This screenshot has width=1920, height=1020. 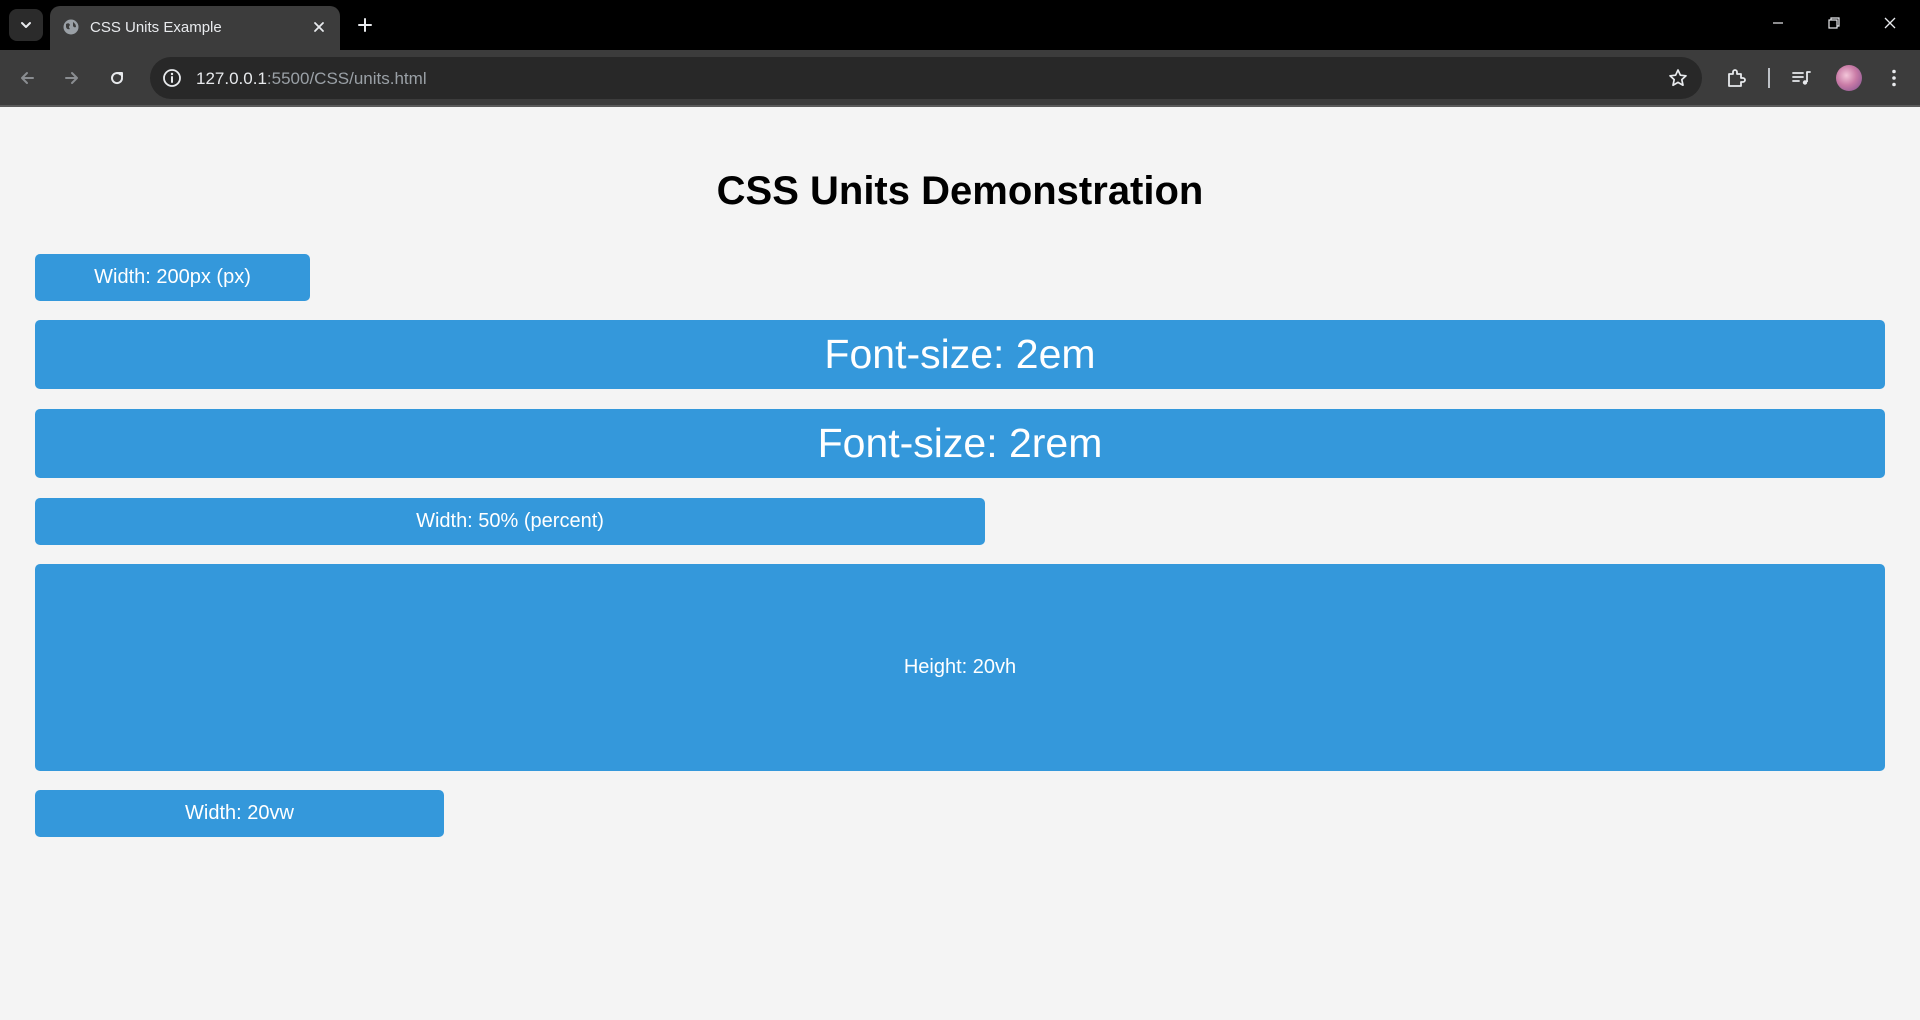 What do you see at coordinates (960, 25) in the screenshot?
I see `tab-strip: CSS Units Example` at bounding box center [960, 25].